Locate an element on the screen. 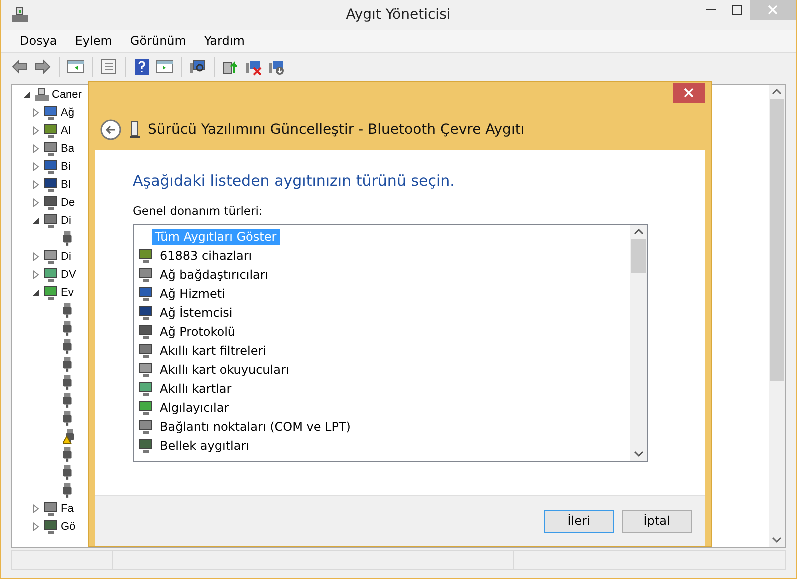  list-item: Ağ Protokolü is located at coordinates (198, 332).